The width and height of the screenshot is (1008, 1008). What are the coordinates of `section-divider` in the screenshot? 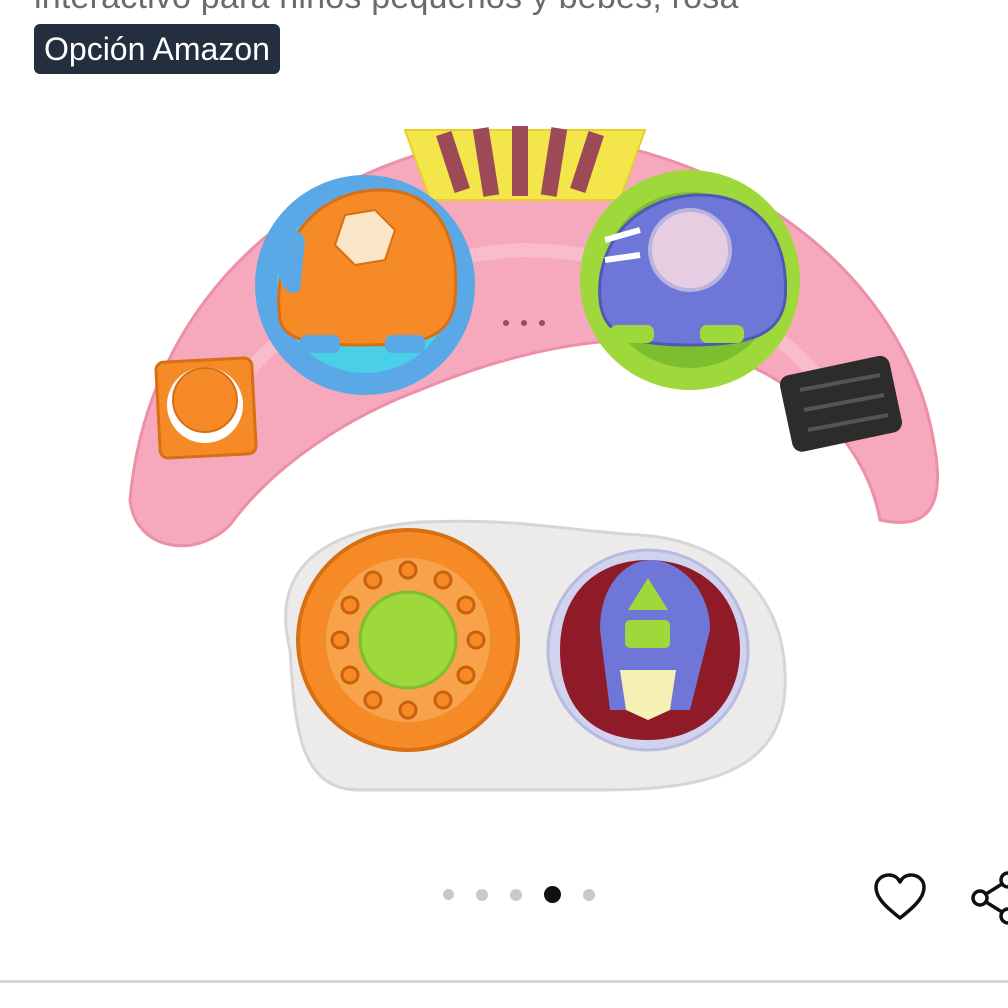 It's located at (504, 981).